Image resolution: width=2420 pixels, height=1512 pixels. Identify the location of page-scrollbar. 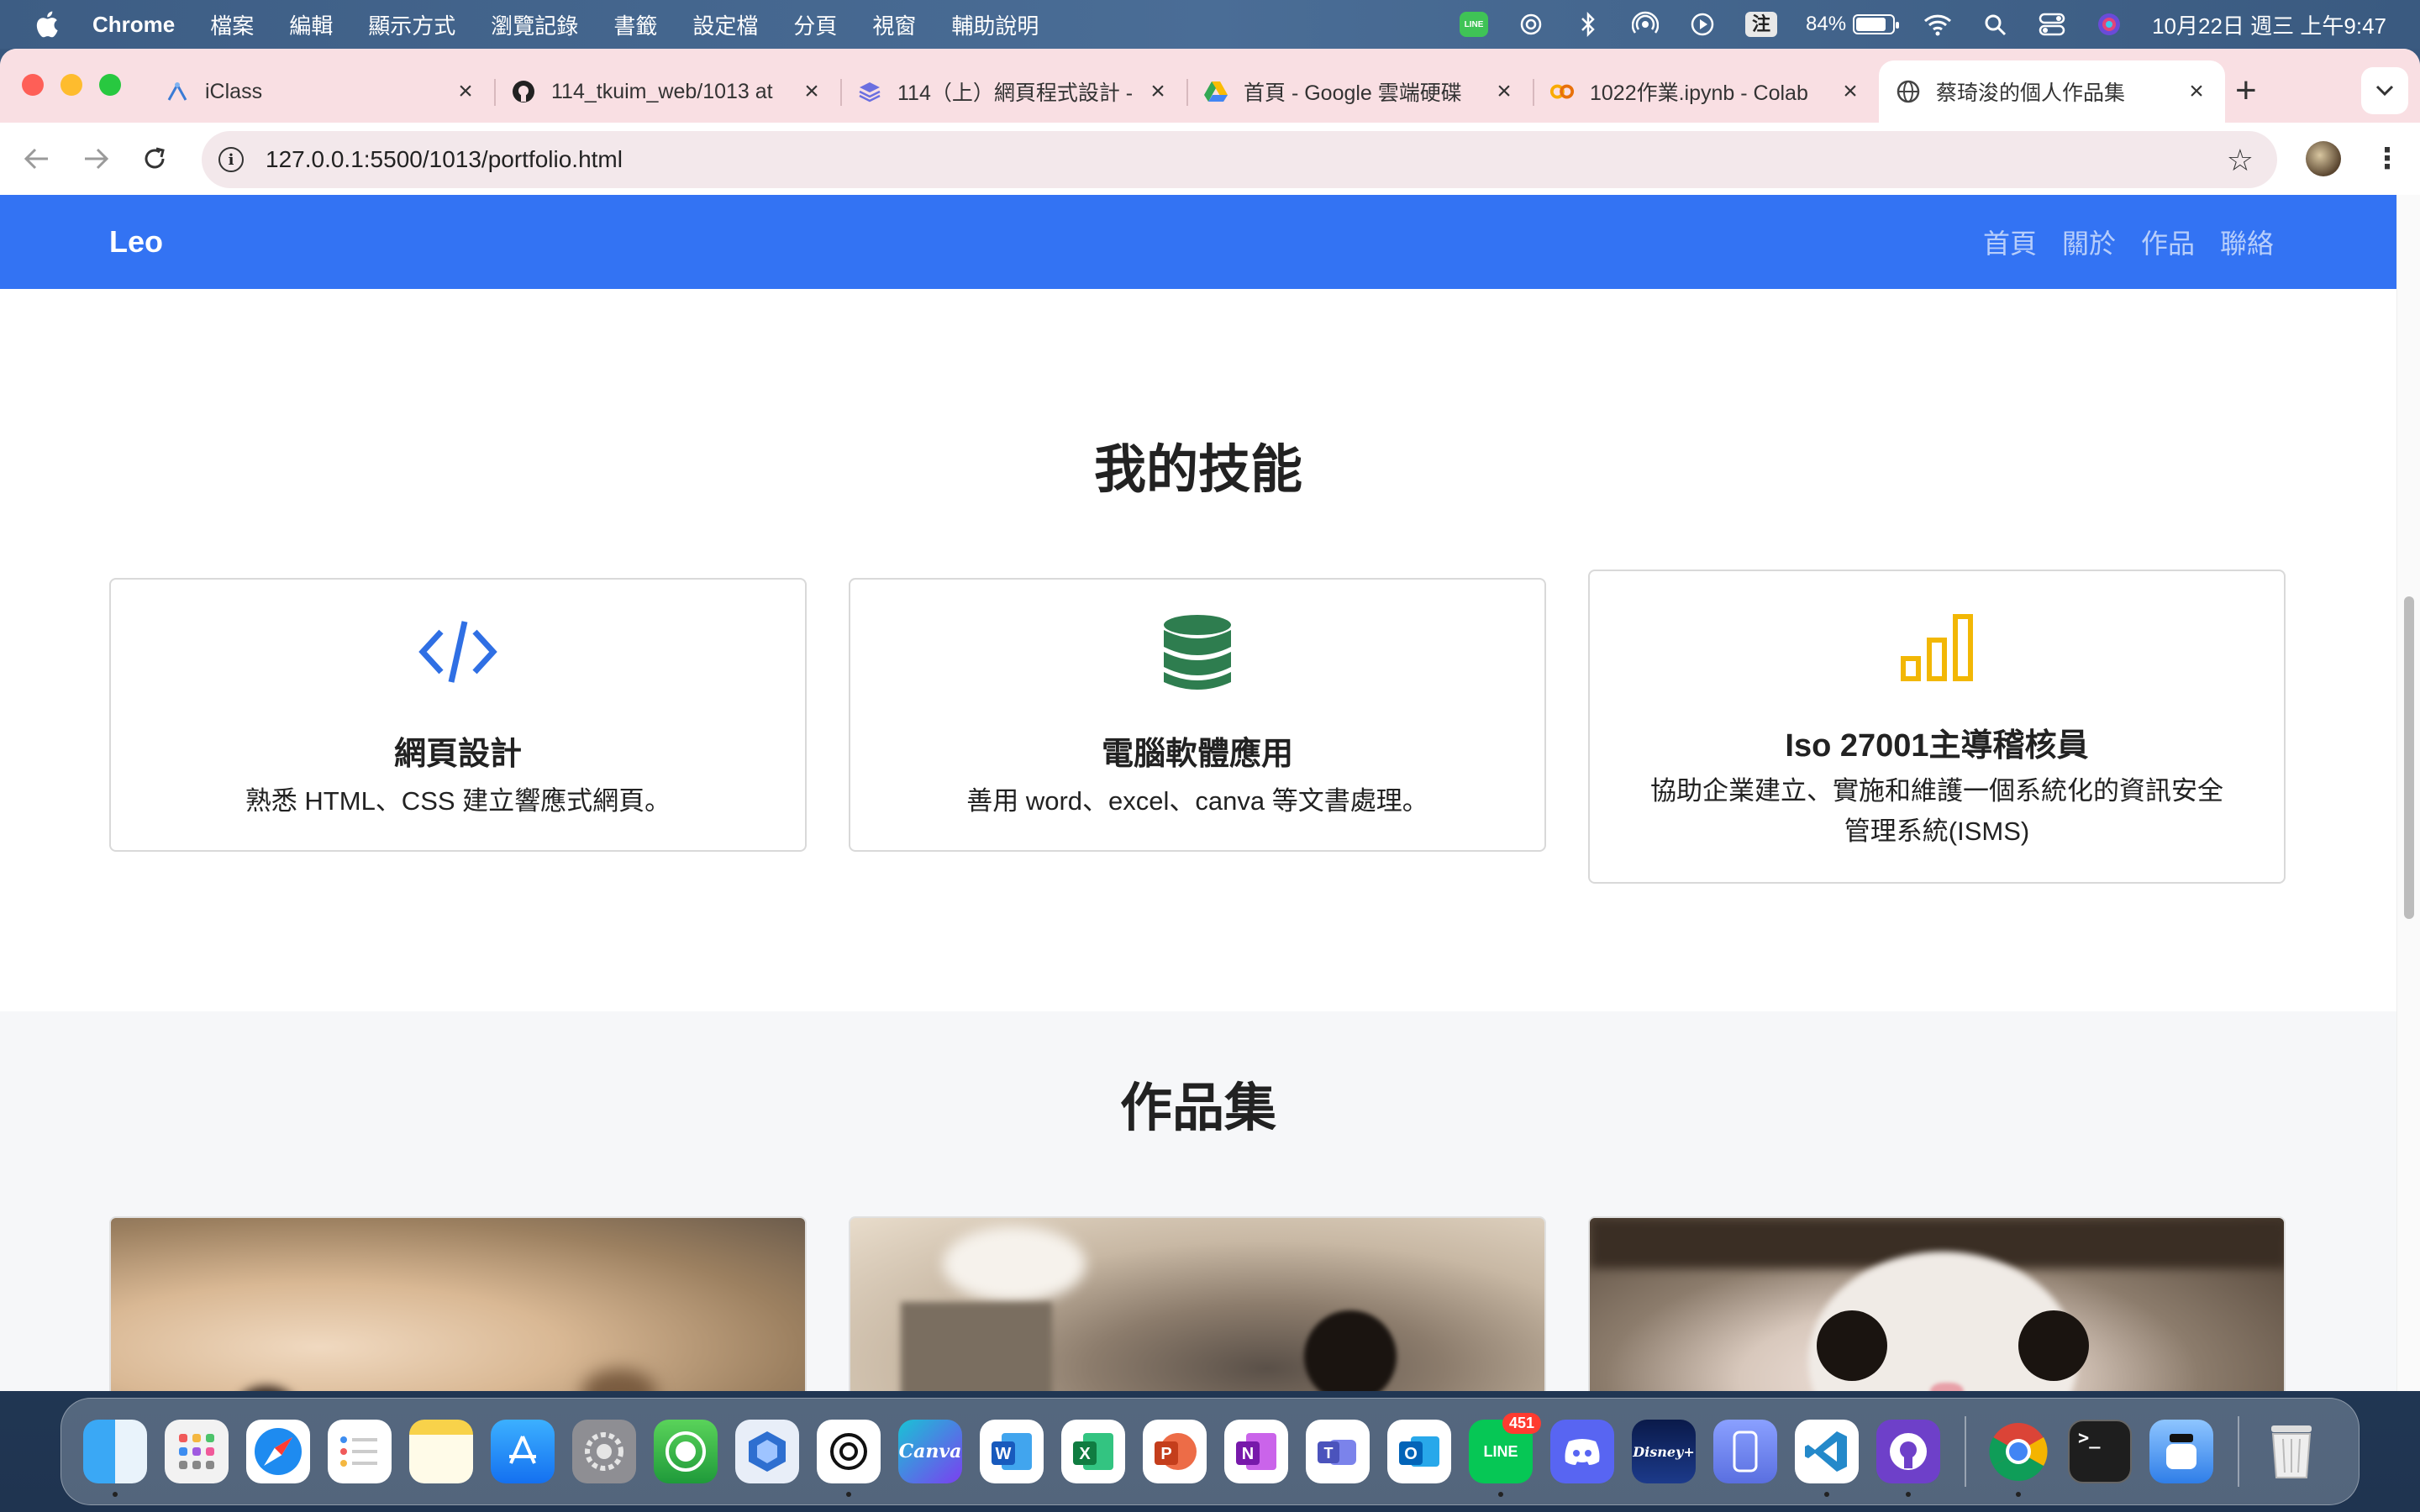
(2408, 793).